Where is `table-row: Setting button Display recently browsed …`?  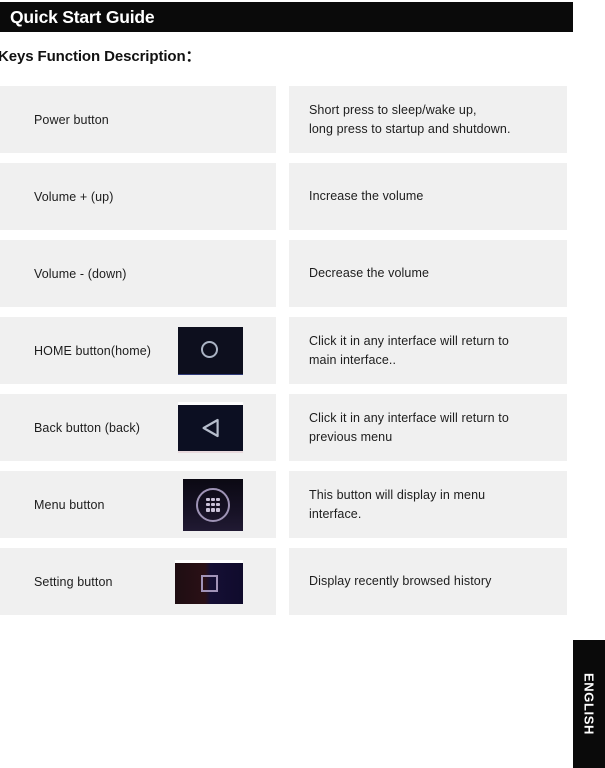
table-row: Setting button Display recently browsed … is located at coordinates (283, 581).